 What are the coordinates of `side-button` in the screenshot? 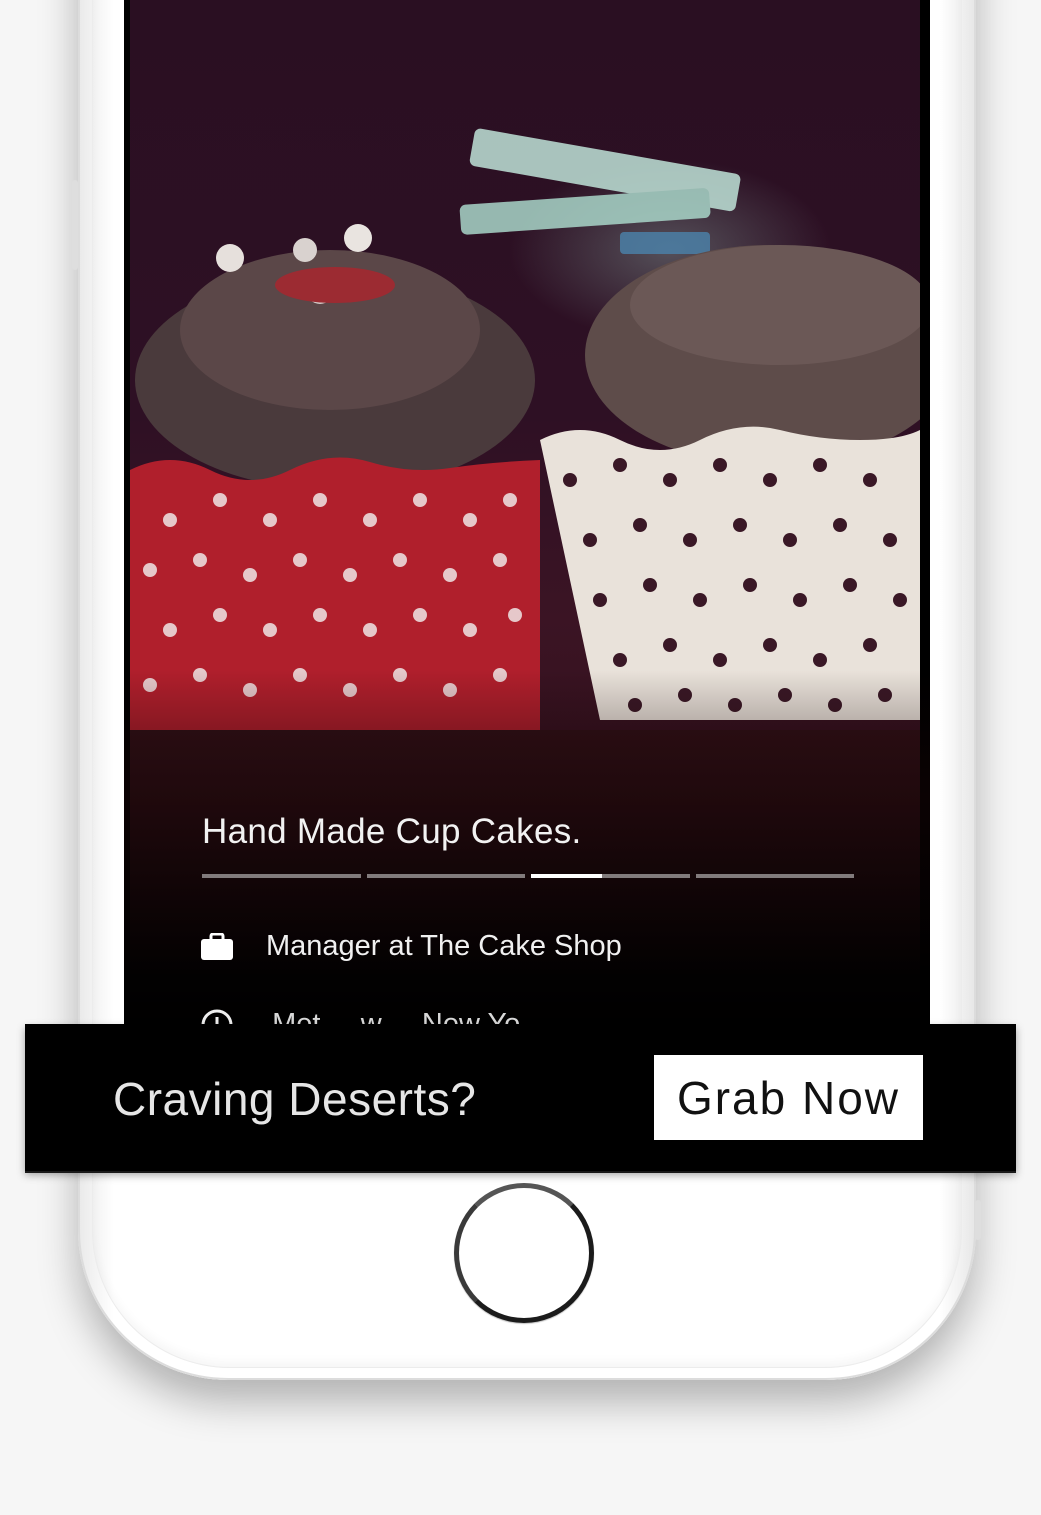 It's located at (978, 1220).